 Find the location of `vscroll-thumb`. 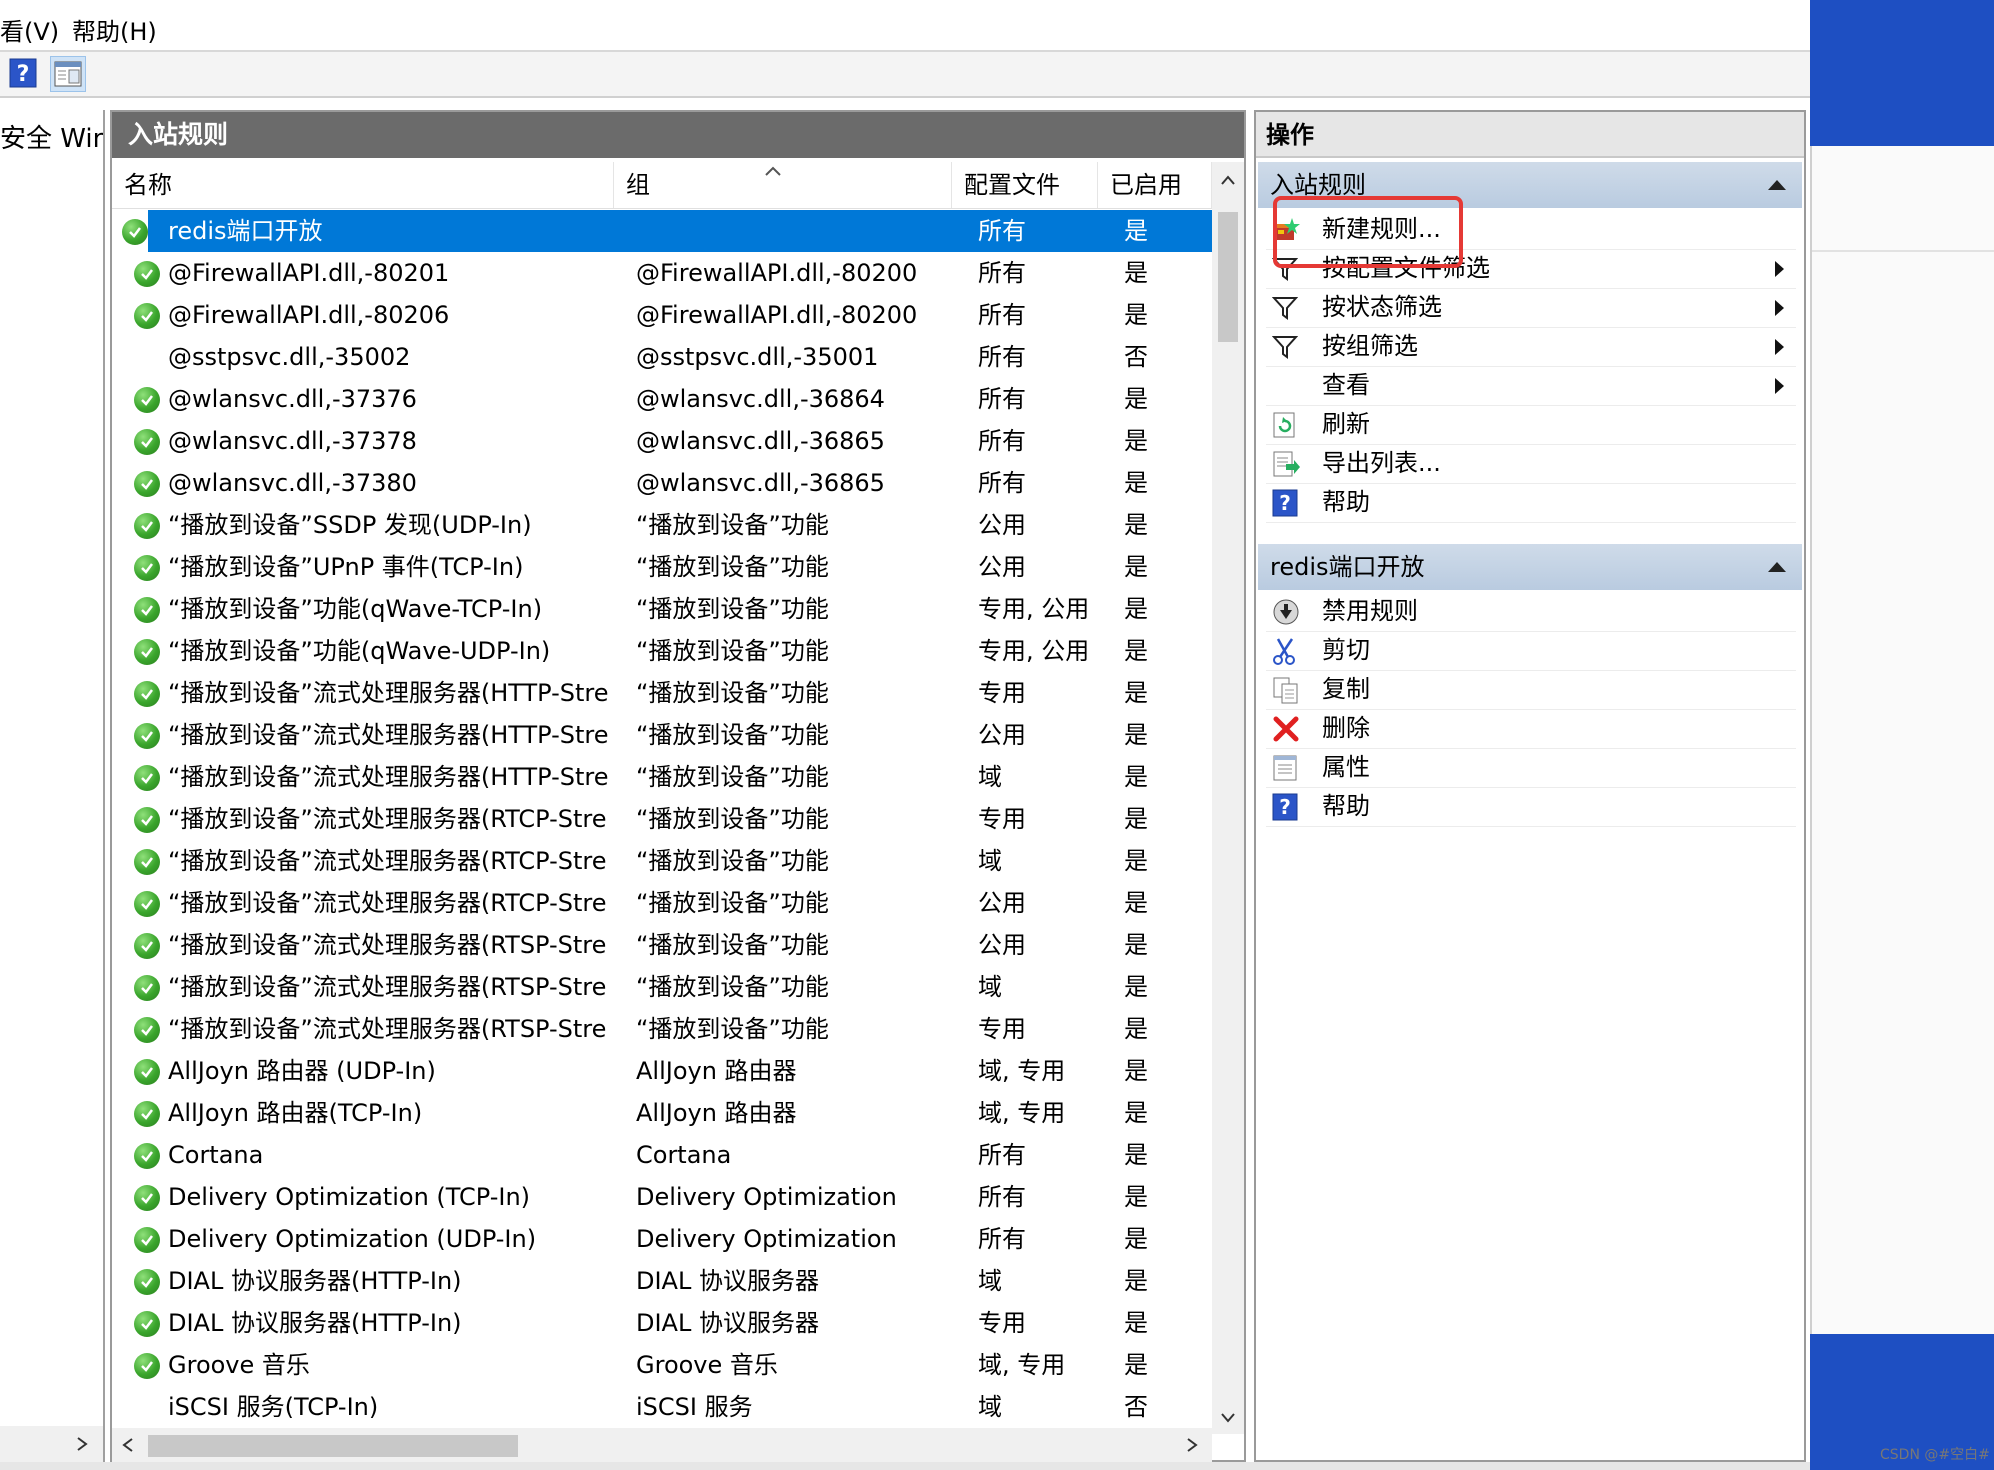

vscroll-thumb is located at coordinates (1228, 277).